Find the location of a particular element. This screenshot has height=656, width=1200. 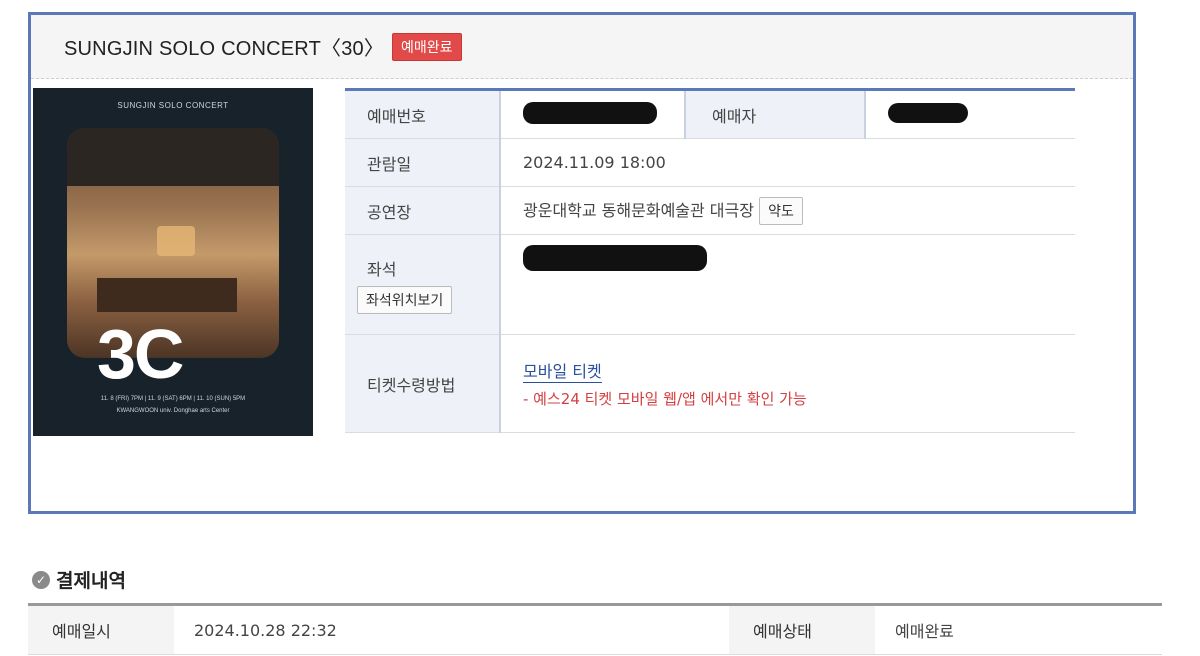

delivery-value: 모바일 티켓 - 예스24 티켓 모바일 웹/앱 에서만 확인 가능 is located at coordinates (787, 383).